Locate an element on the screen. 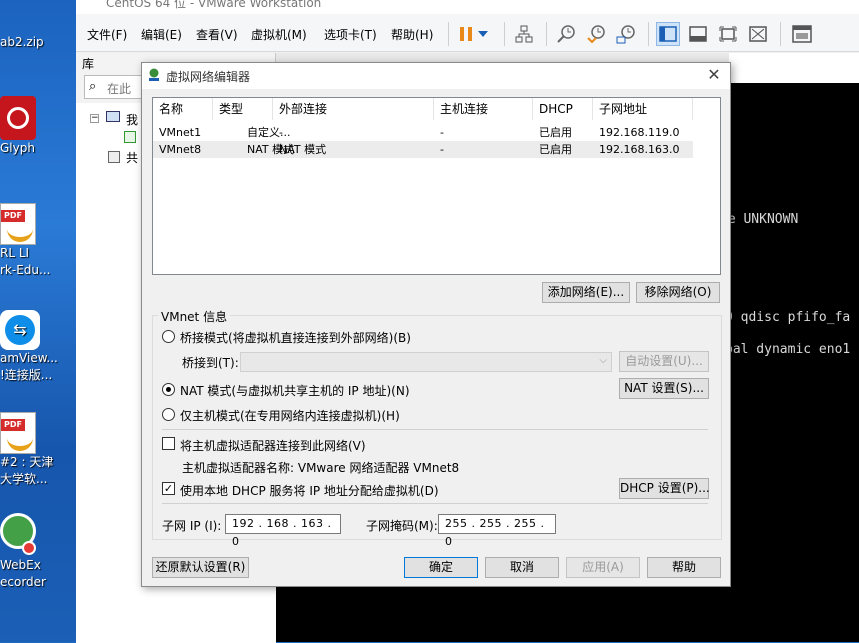 The image size is (859, 643). table-row-selected: VMnet8 NAT 模式 NAT 模式 - 已启用 192.168.163.0 is located at coordinates (423, 149).